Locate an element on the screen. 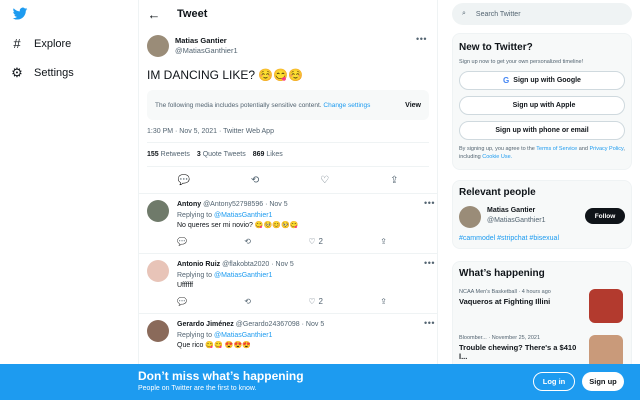 The width and height of the screenshot is (640, 400). bottom-subline: People on Twitter are the first to know. is located at coordinates (197, 388).